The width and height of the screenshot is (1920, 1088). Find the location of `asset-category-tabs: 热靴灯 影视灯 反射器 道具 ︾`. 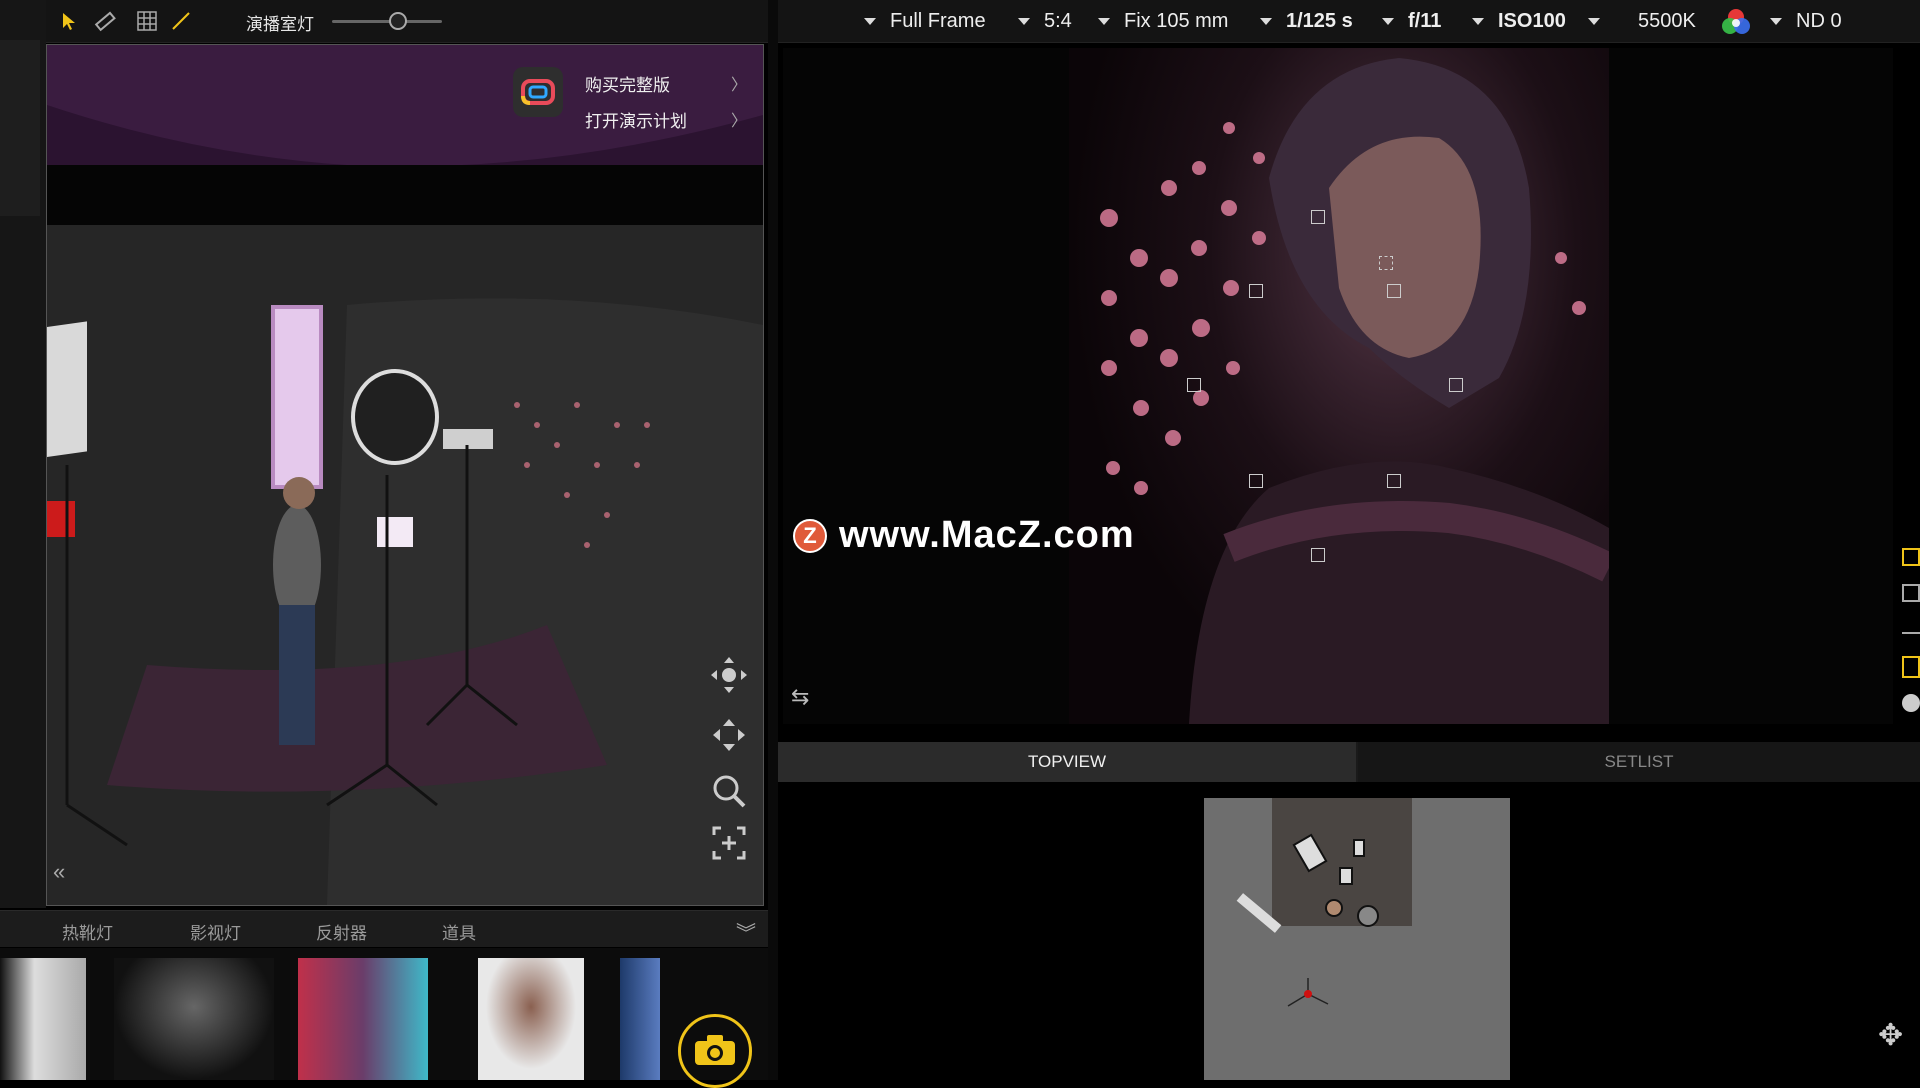

asset-category-tabs: 热靴灯 影视灯 反射器 道具 ︾ is located at coordinates (384, 928).